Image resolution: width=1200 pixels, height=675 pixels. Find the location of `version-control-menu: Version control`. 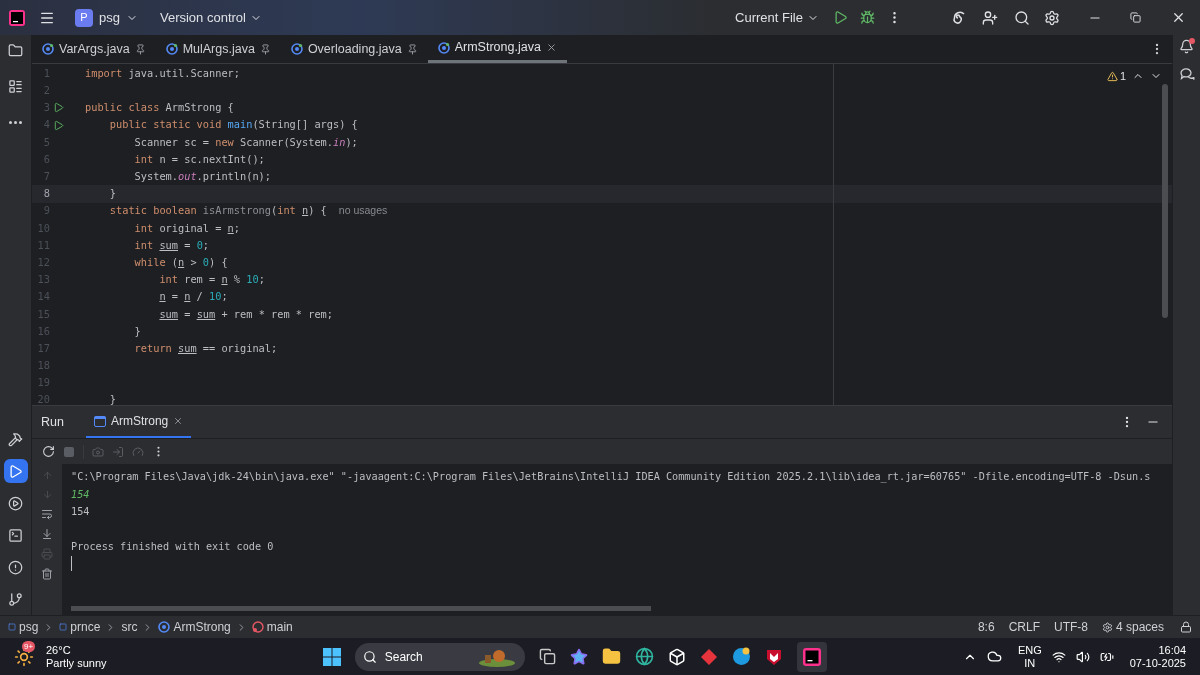

version-control-menu: Version control is located at coordinates (202, 17).